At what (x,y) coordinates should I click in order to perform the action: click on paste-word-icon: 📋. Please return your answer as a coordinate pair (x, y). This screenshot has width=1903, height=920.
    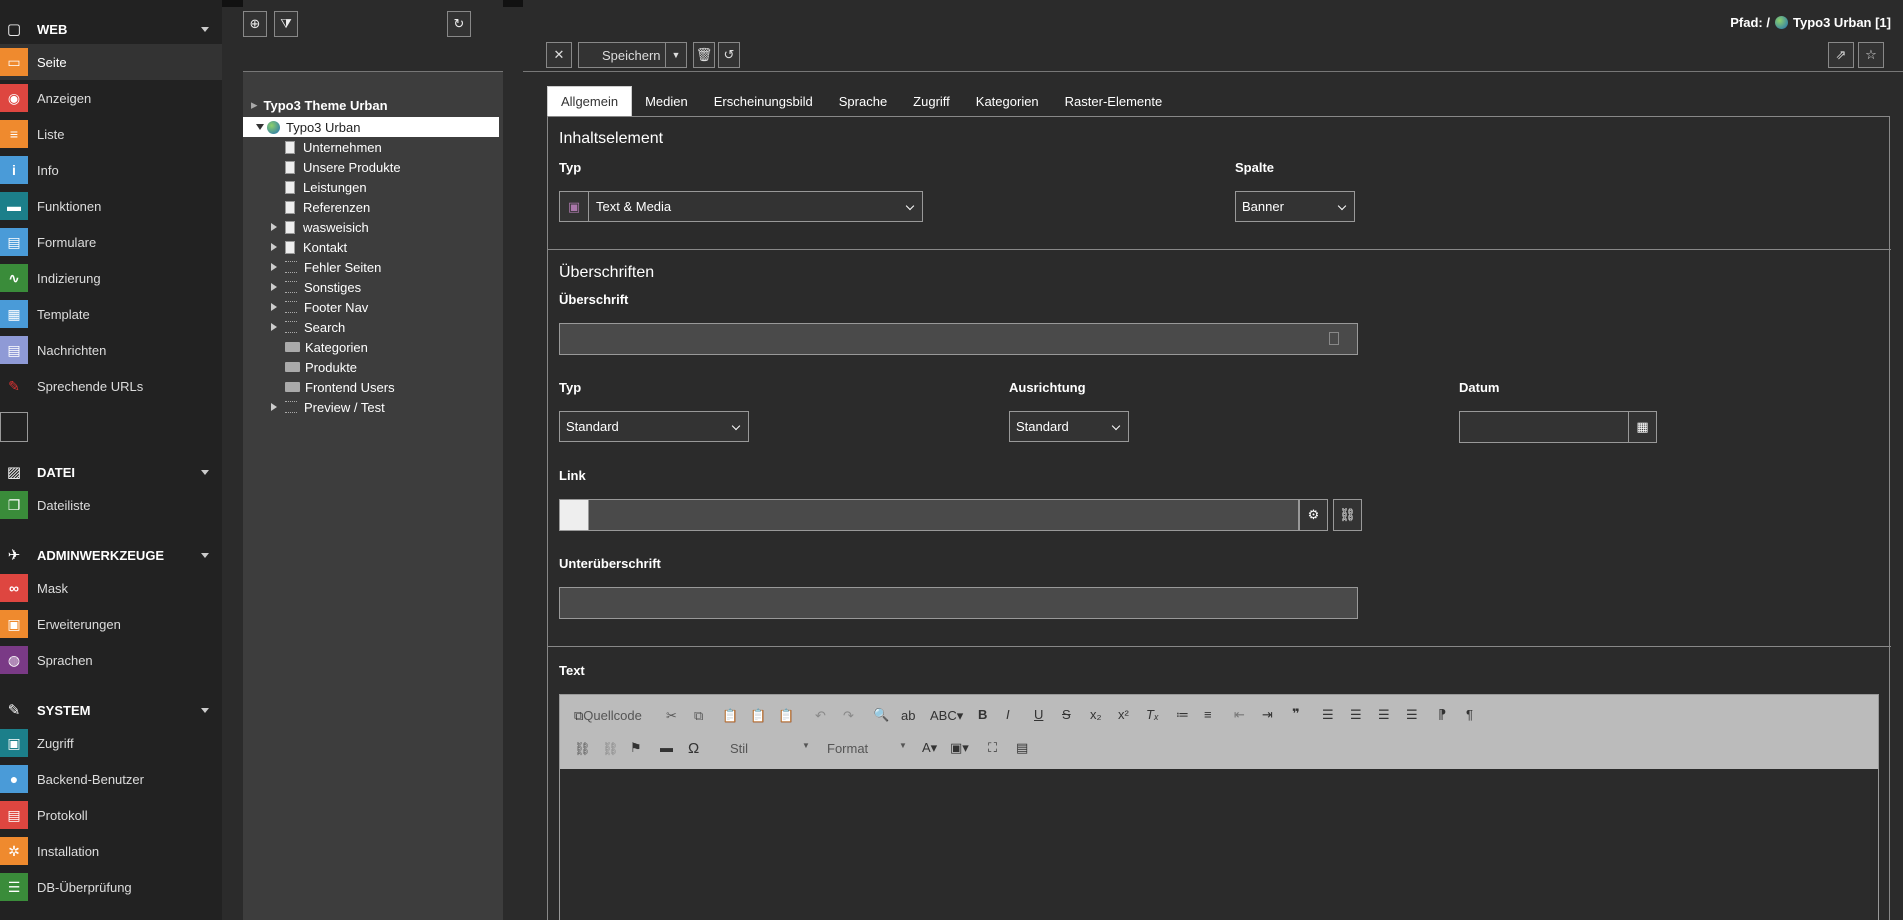
    Looking at the image, I should click on (786, 716).